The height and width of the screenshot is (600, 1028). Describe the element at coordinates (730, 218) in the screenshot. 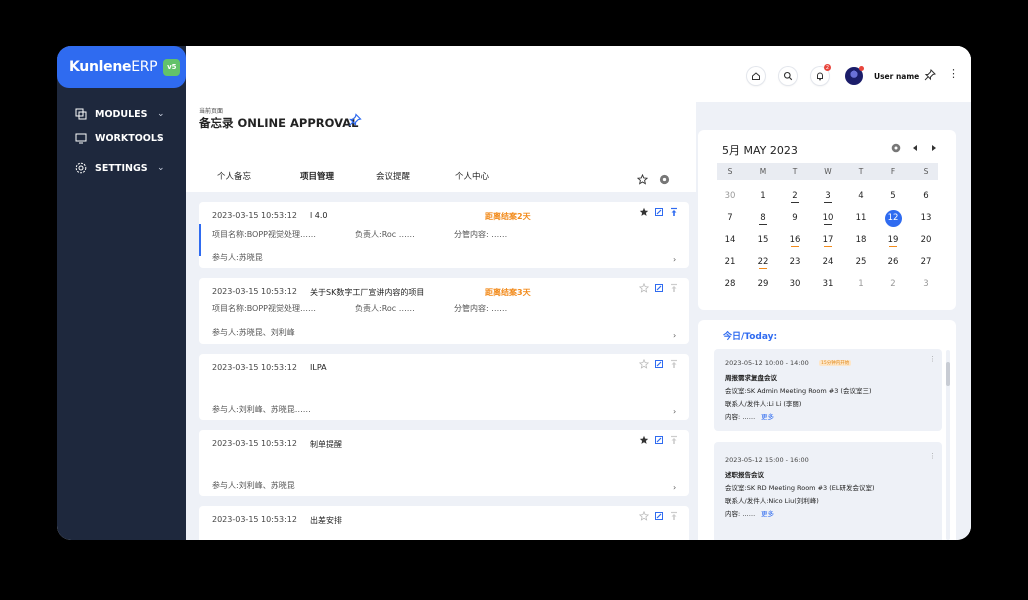

I see `calendar-day: 7` at that location.